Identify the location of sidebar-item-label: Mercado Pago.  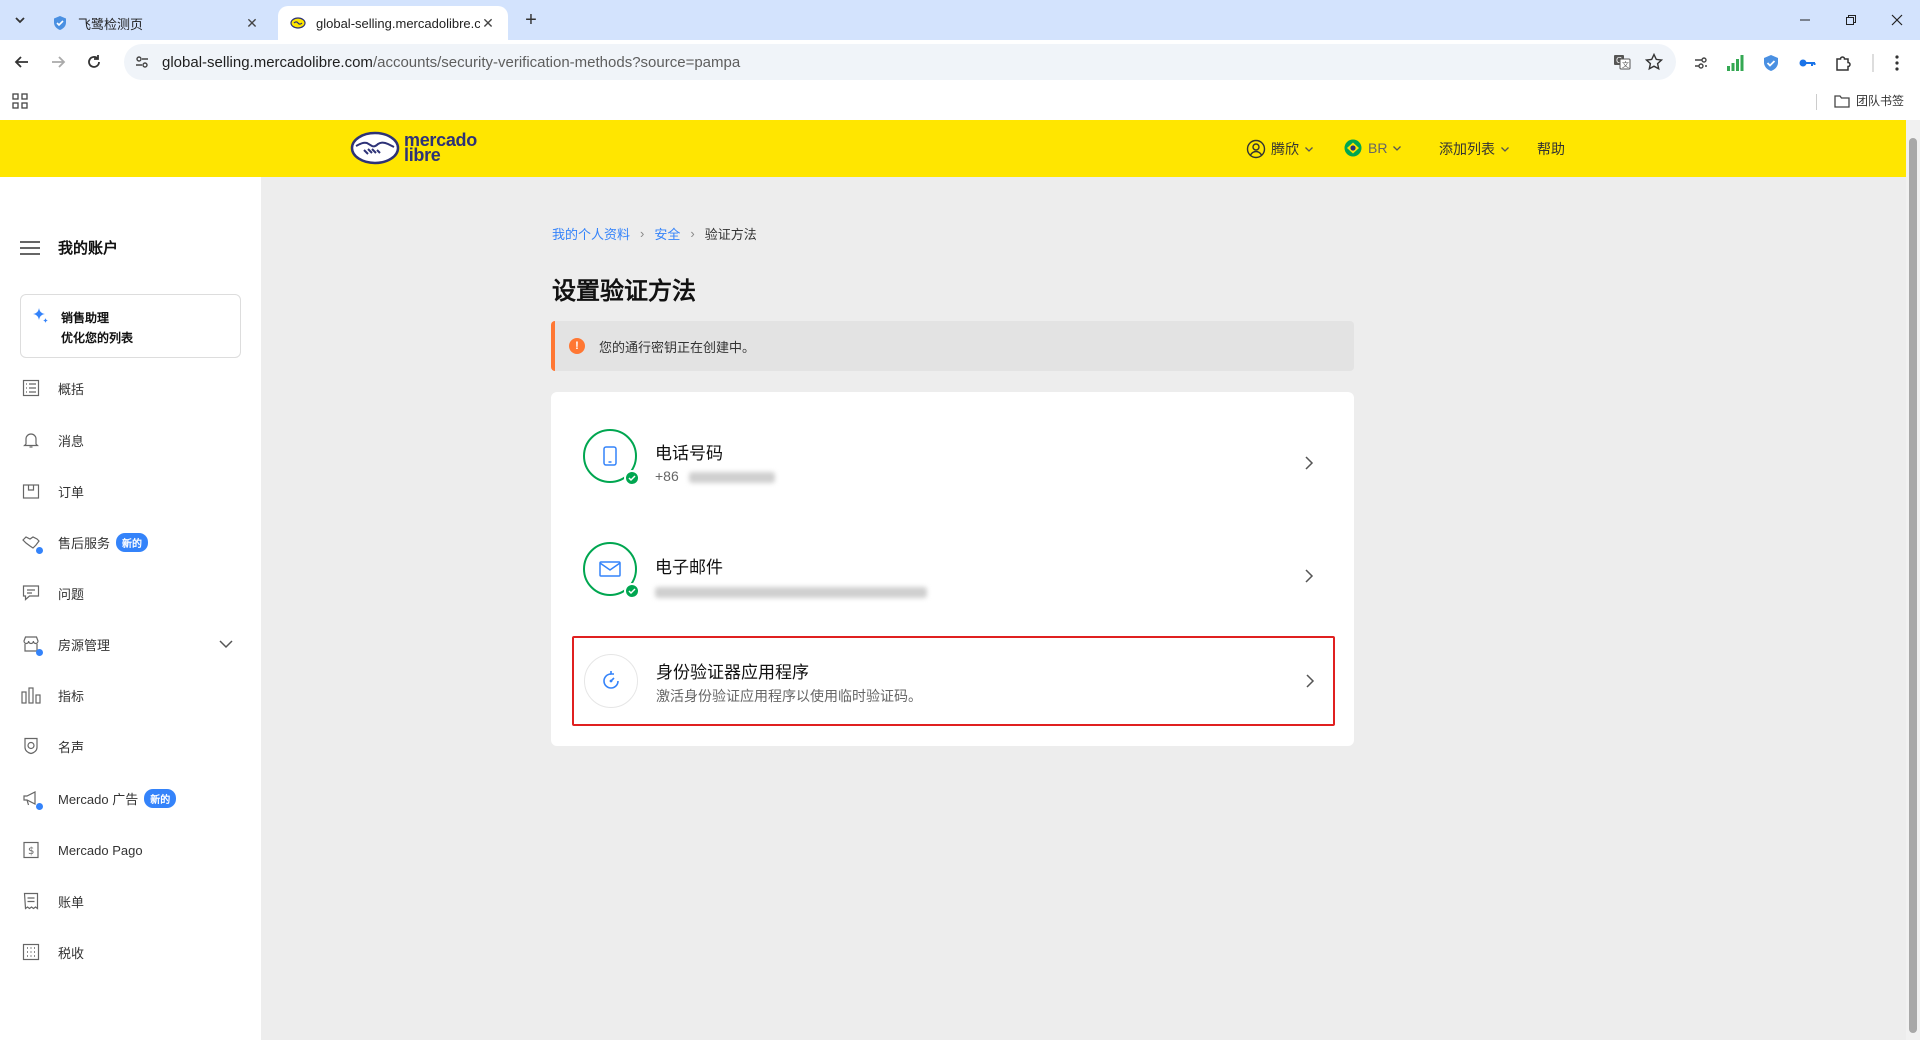
(100, 850).